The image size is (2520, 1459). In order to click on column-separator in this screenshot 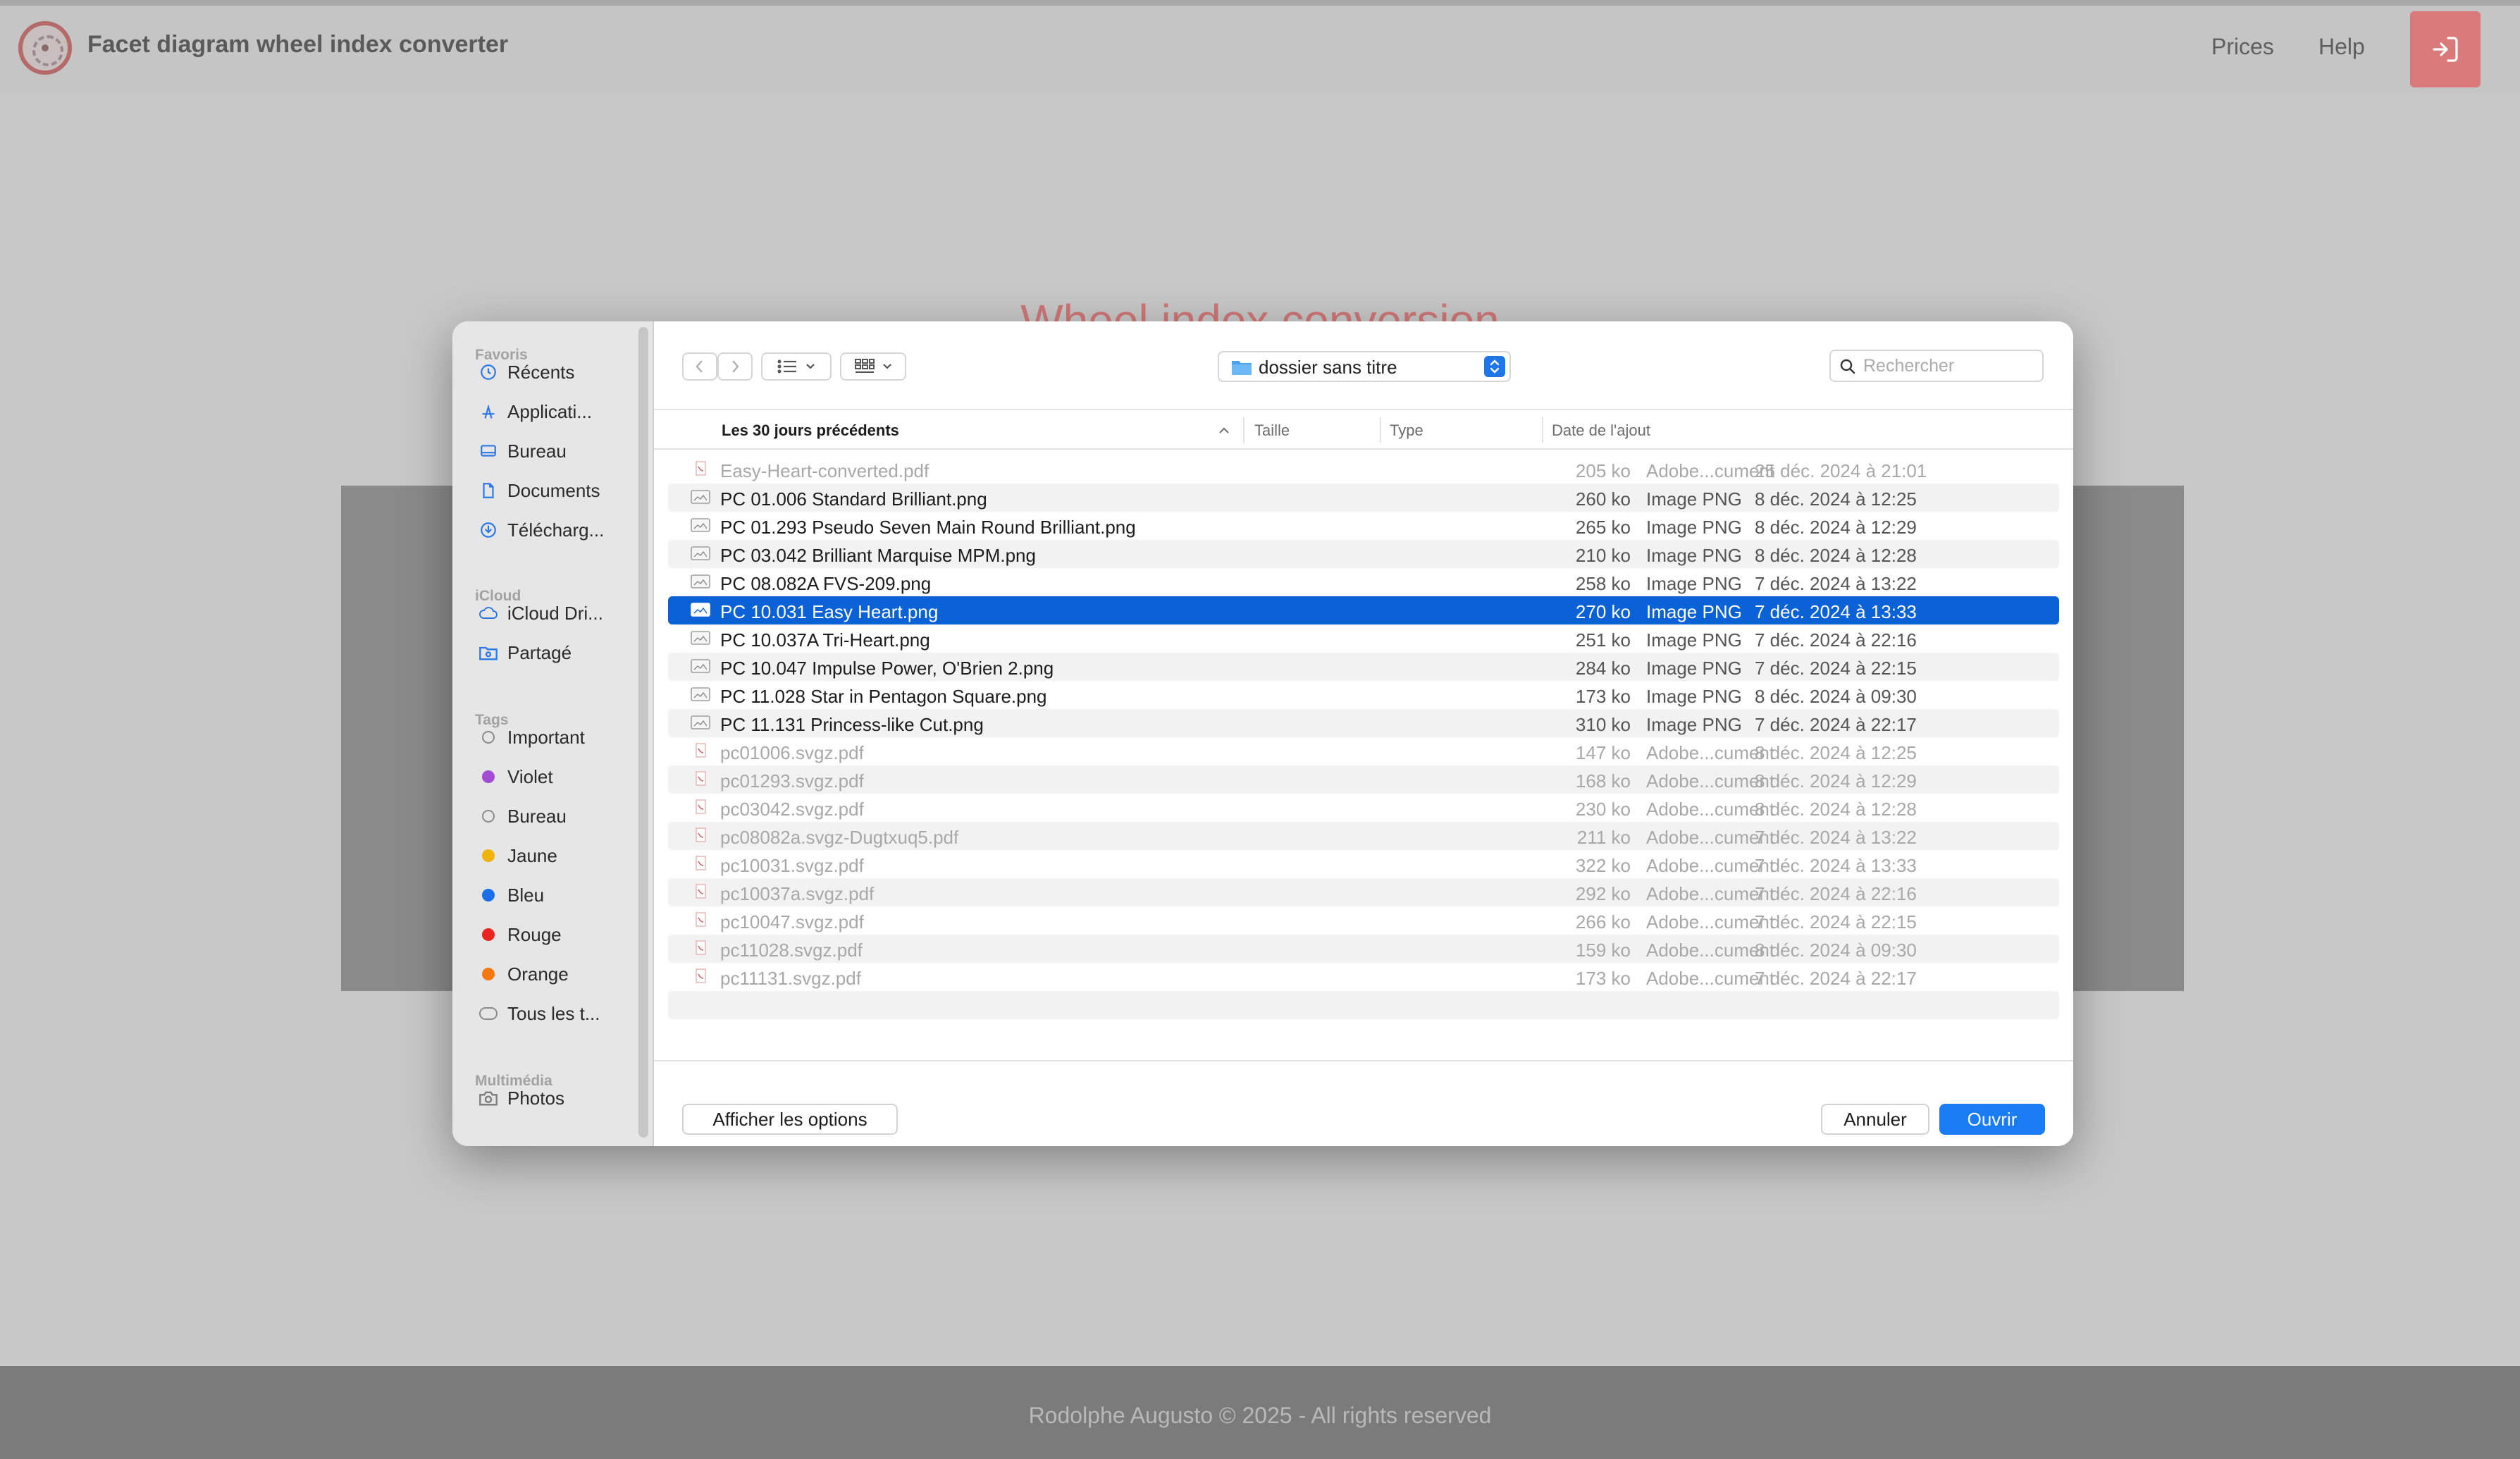, I will do `click(1243, 430)`.